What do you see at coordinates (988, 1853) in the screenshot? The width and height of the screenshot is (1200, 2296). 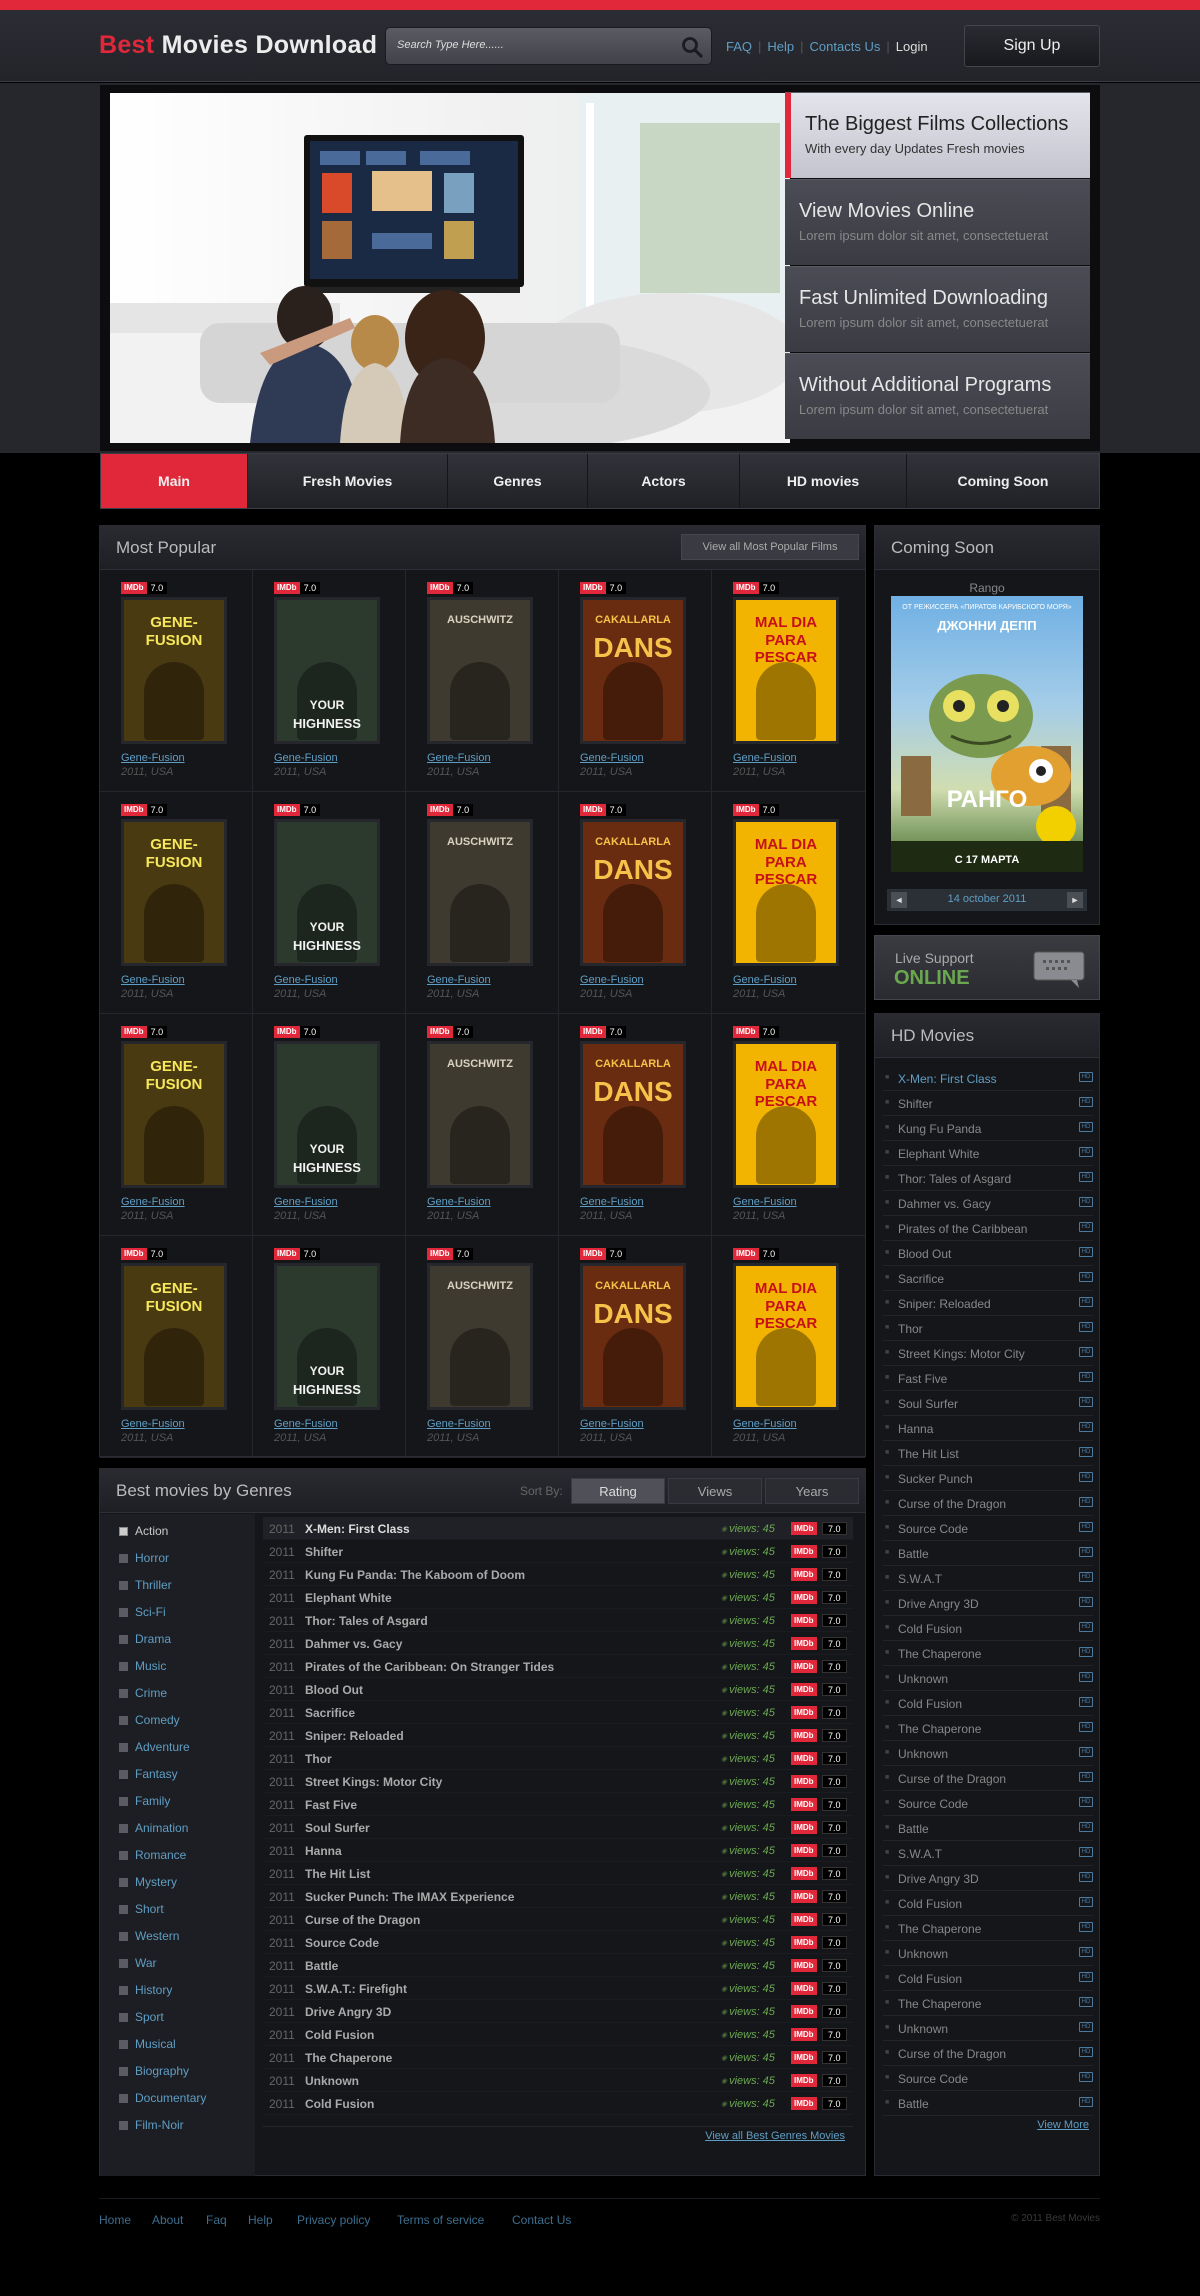 I see `hd-movie-item: ■ S.W.A.T HD` at bounding box center [988, 1853].